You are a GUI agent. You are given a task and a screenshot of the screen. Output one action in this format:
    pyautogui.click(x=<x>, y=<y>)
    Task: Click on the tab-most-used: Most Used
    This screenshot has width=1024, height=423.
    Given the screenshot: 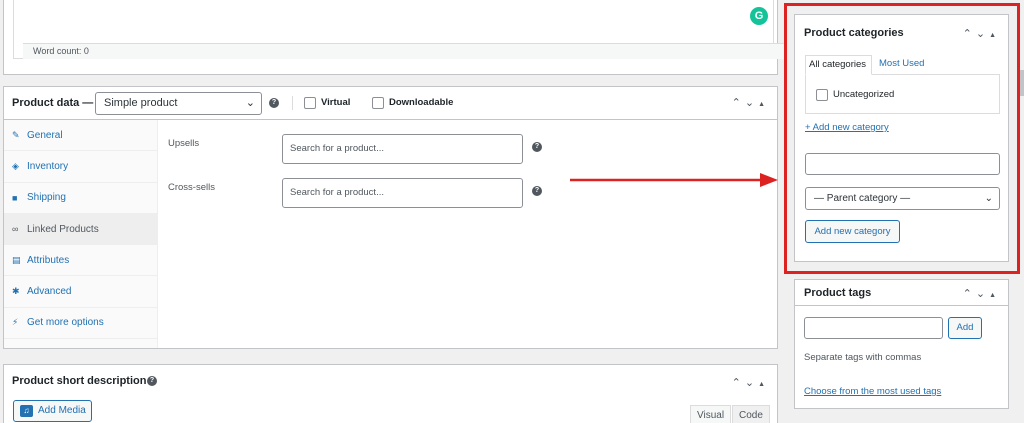 What is the action you would take?
    pyautogui.click(x=901, y=63)
    